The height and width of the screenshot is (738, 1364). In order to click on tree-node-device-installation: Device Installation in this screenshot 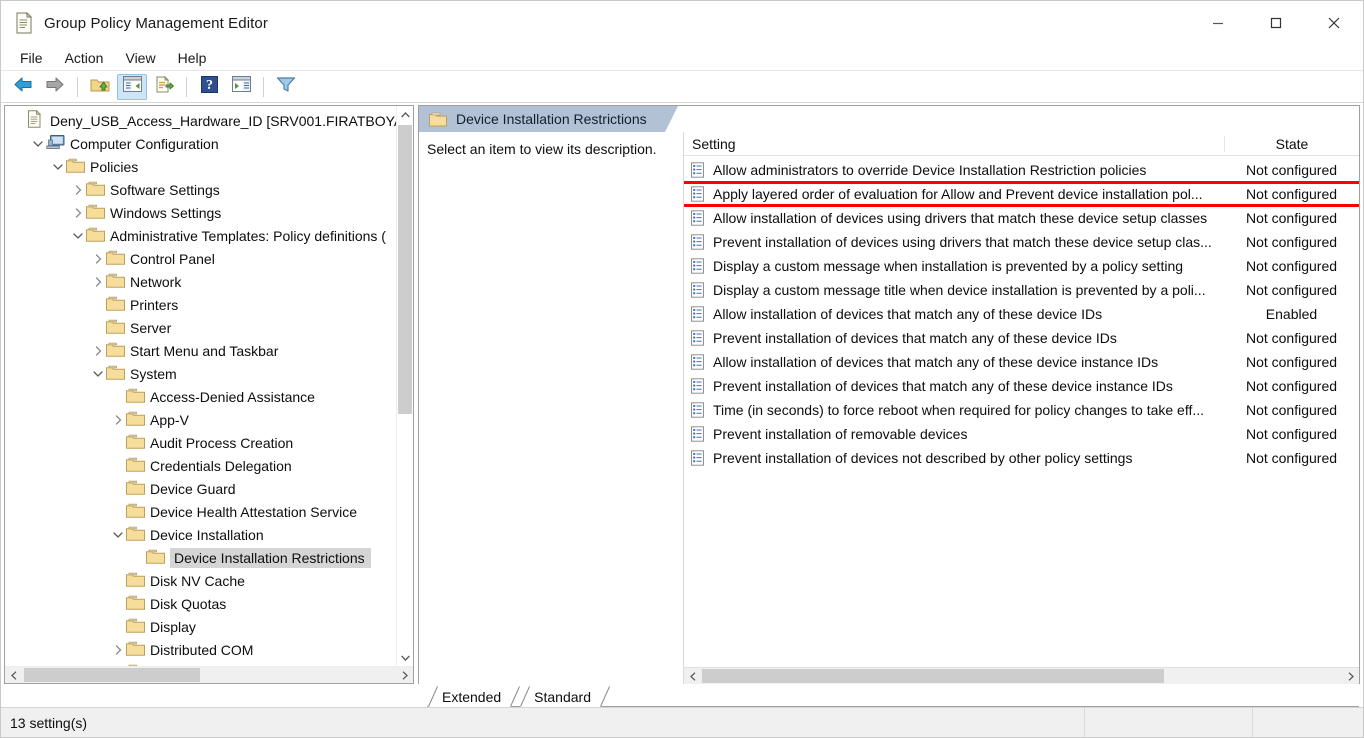, I will do `click(200, 534)`.